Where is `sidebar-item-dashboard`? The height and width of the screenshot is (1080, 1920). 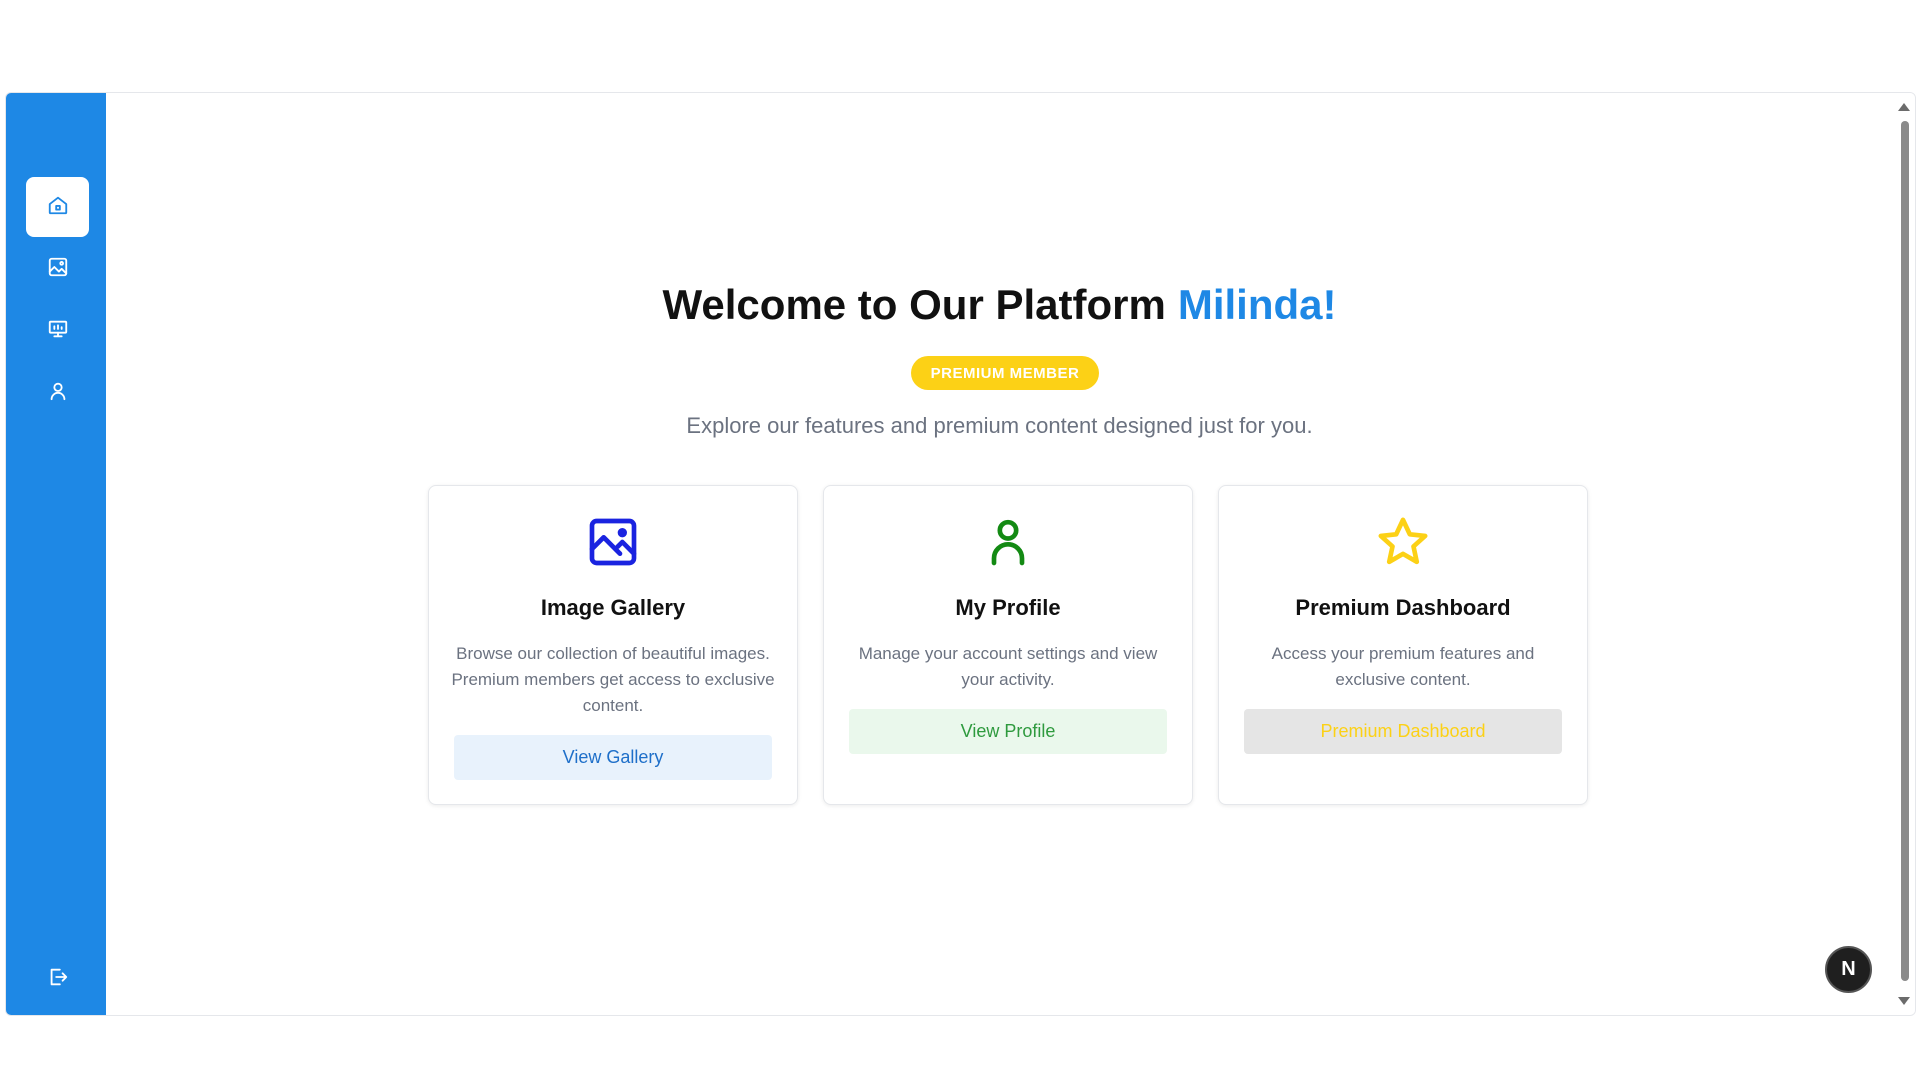
sidebar-item-dashboard is located at coordinates (57, 331).